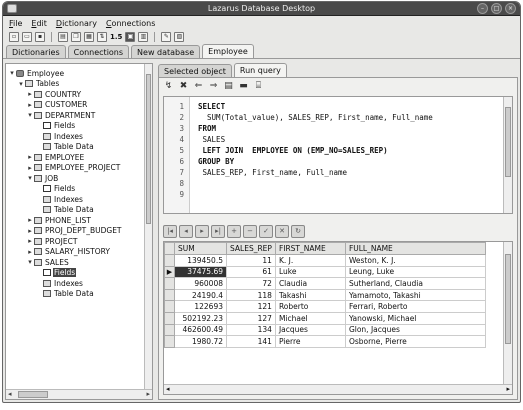 The height and width of the screenshot is (410, 523). I want to click on table-cell: Takashi, so click(310, 295).